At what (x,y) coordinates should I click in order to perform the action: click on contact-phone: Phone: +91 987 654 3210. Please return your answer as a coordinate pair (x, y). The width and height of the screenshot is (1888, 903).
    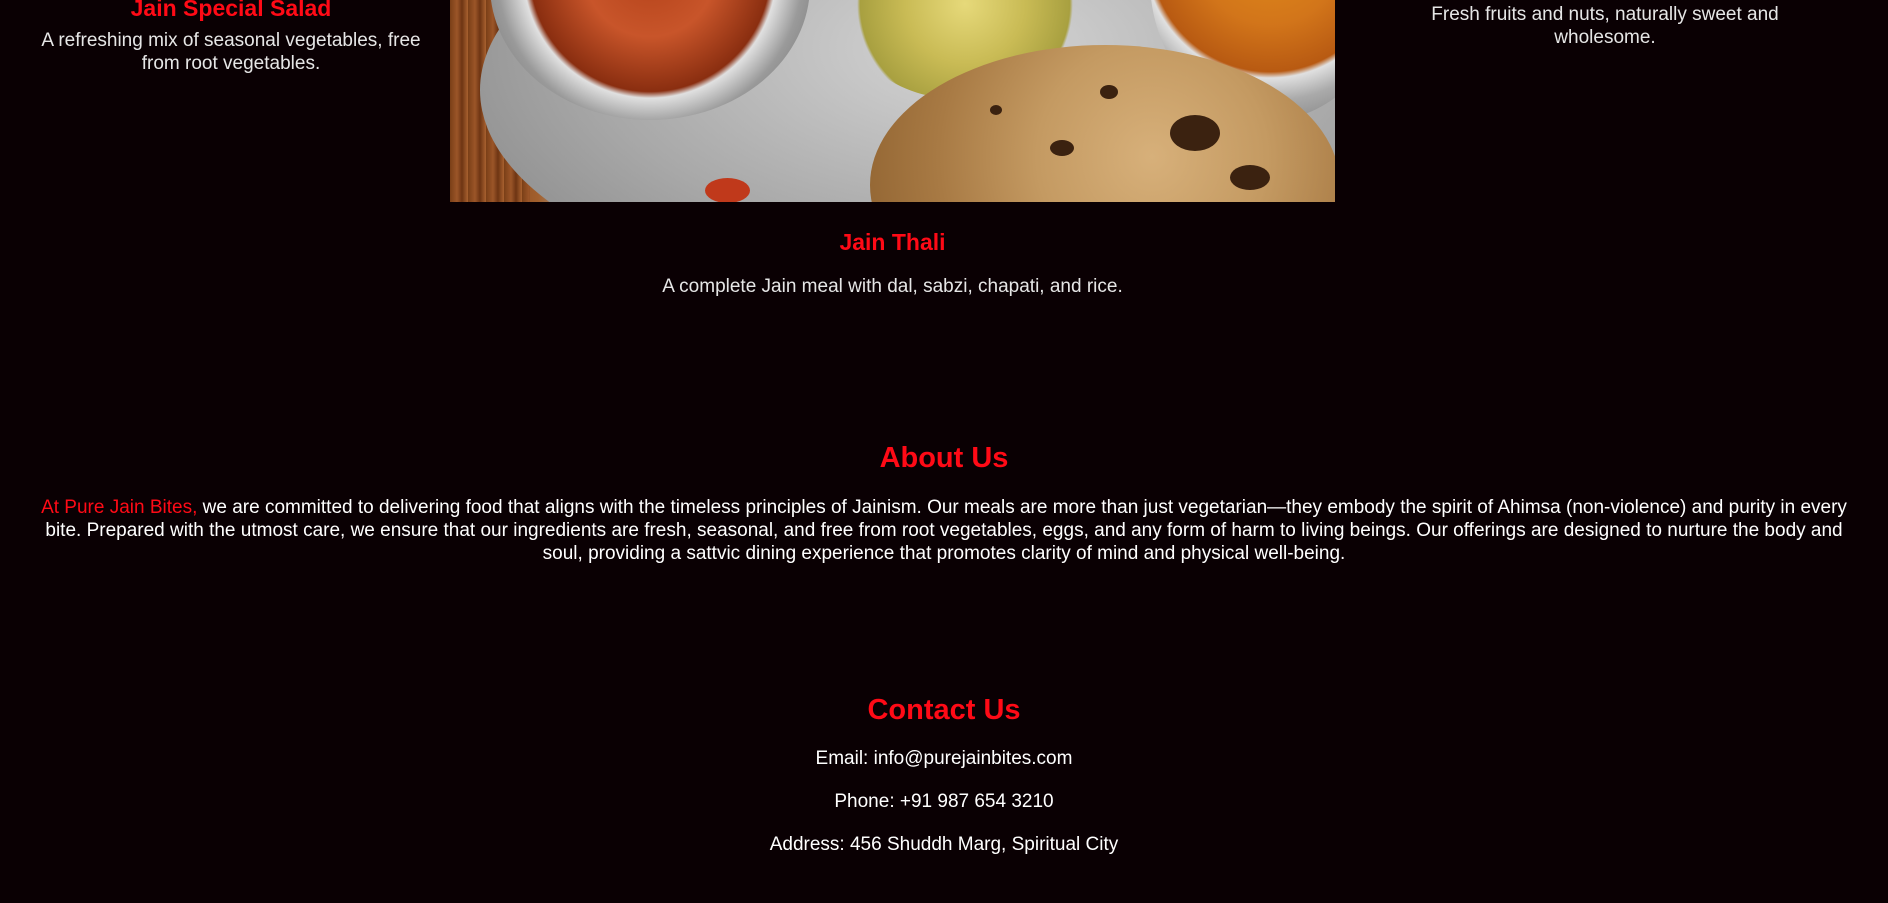
    Looking at the image, I should click on (944, 801).